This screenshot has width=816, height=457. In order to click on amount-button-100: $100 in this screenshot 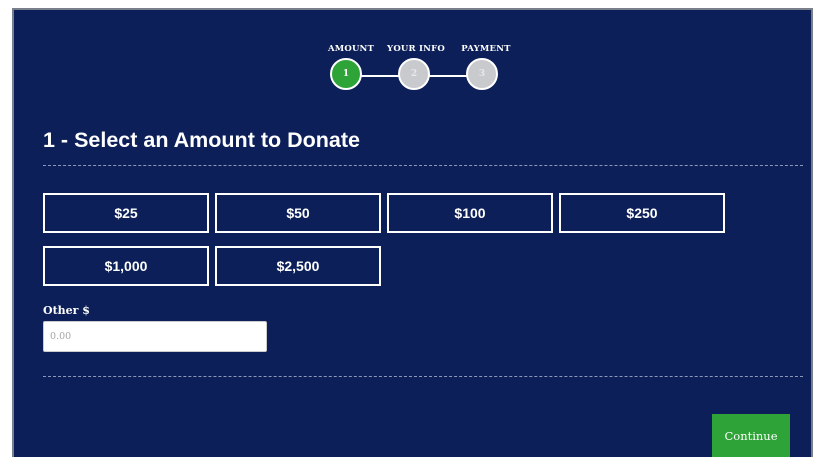, I will do `click(470, 213)`.